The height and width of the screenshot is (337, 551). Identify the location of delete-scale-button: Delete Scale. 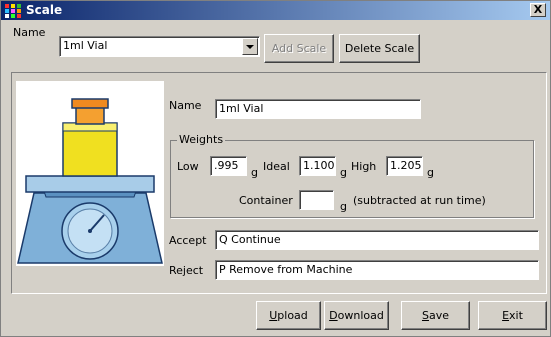
(379, 48).